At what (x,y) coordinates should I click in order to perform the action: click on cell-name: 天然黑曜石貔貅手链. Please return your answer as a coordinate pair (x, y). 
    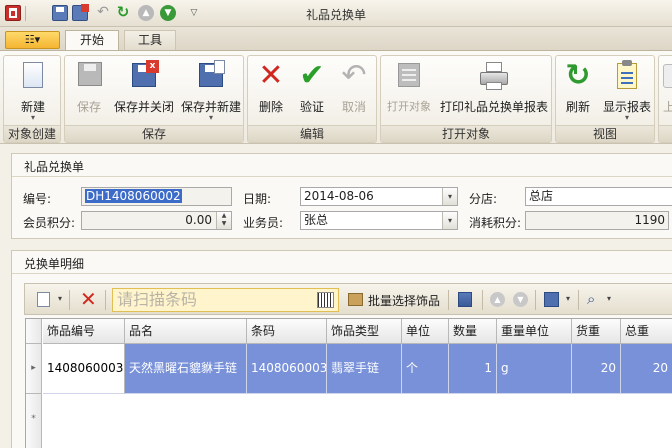
    Looking at the image, I should click on (186, 369).